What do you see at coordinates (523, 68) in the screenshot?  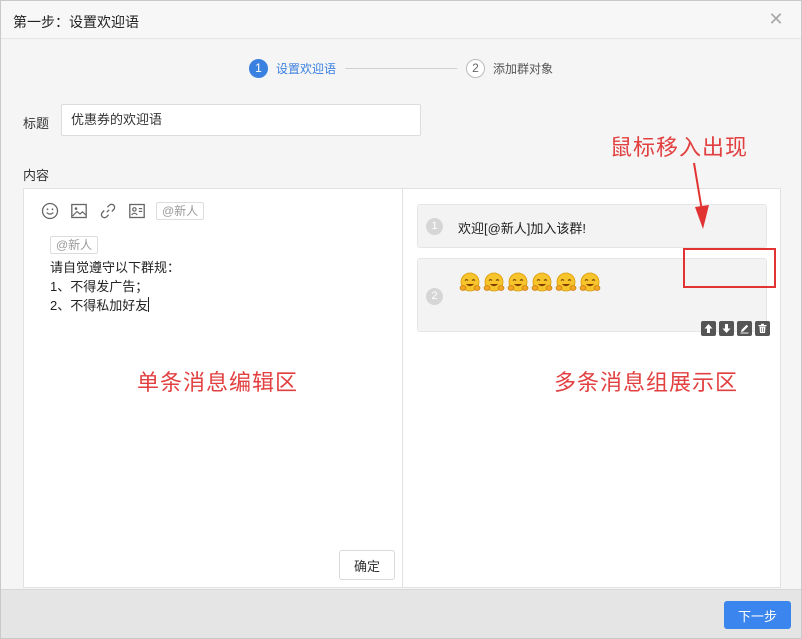 I see `step-2-label: 添加群对象` at bounding box center [523, 68].